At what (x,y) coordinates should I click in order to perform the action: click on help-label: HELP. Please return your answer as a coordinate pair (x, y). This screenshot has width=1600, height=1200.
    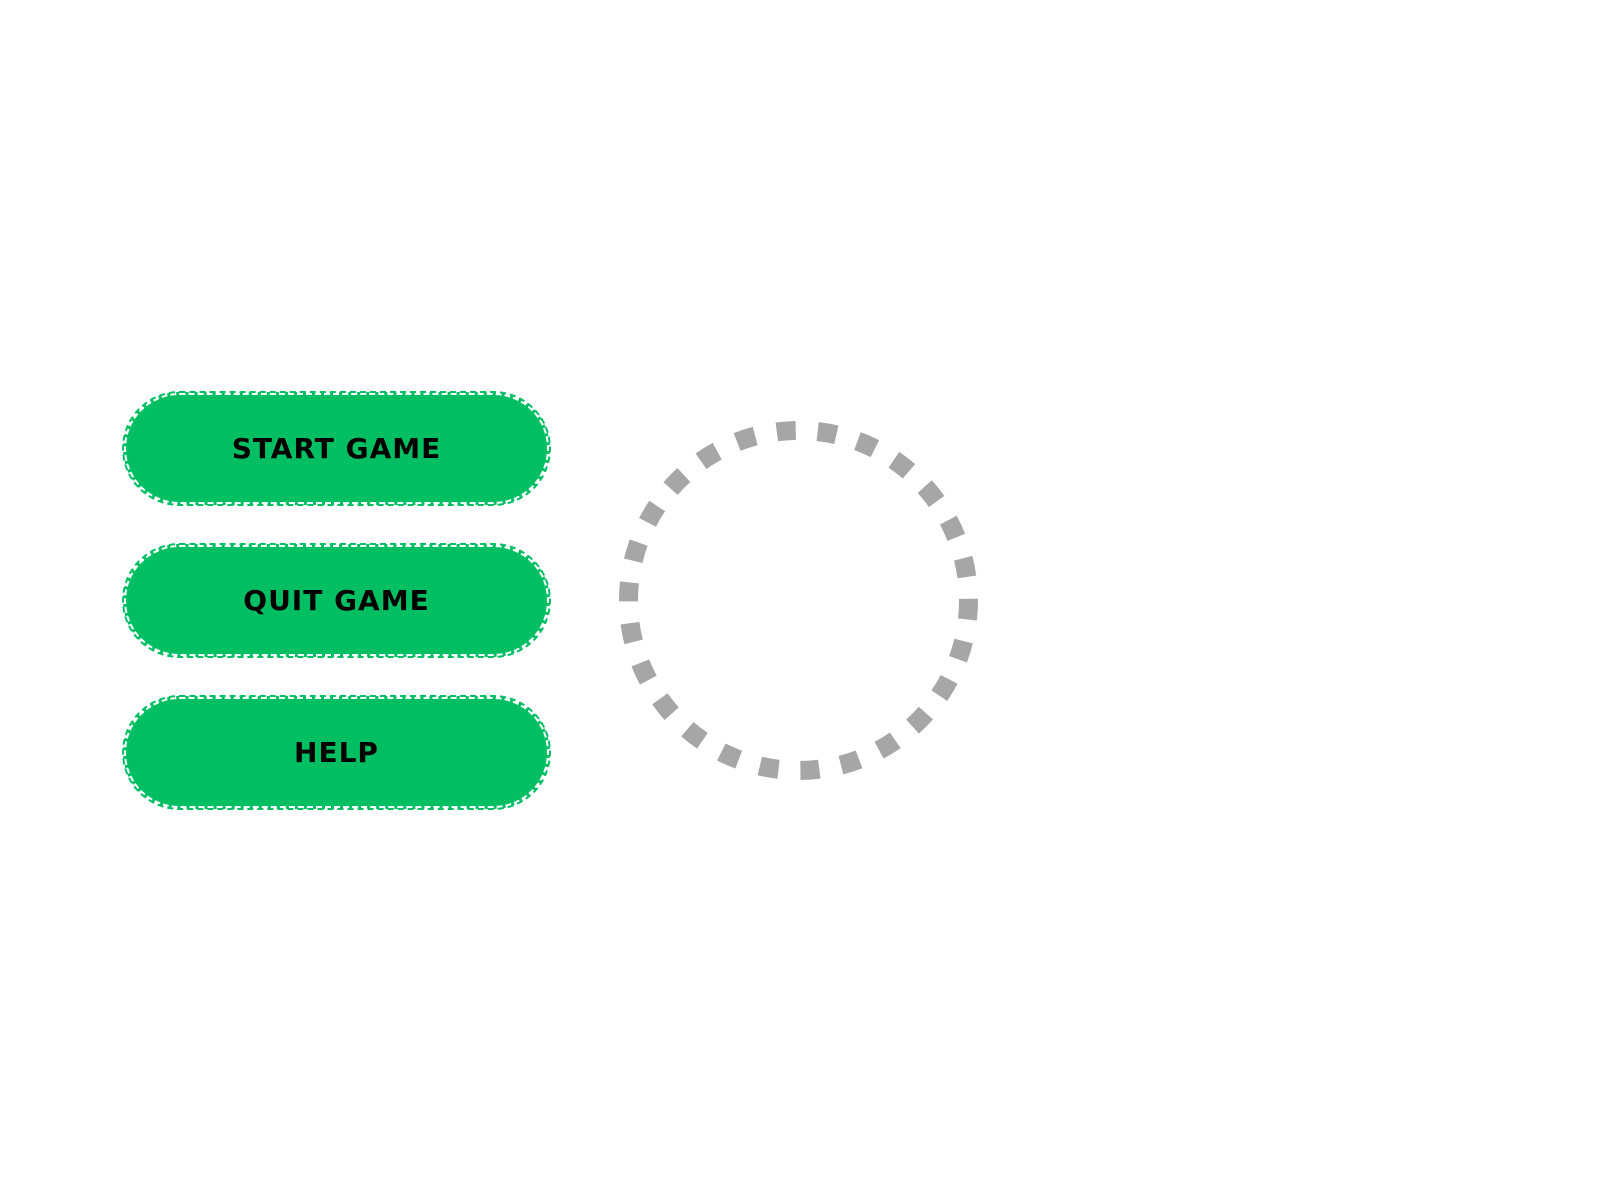
    Looking at the image, I should click on (336, 752).